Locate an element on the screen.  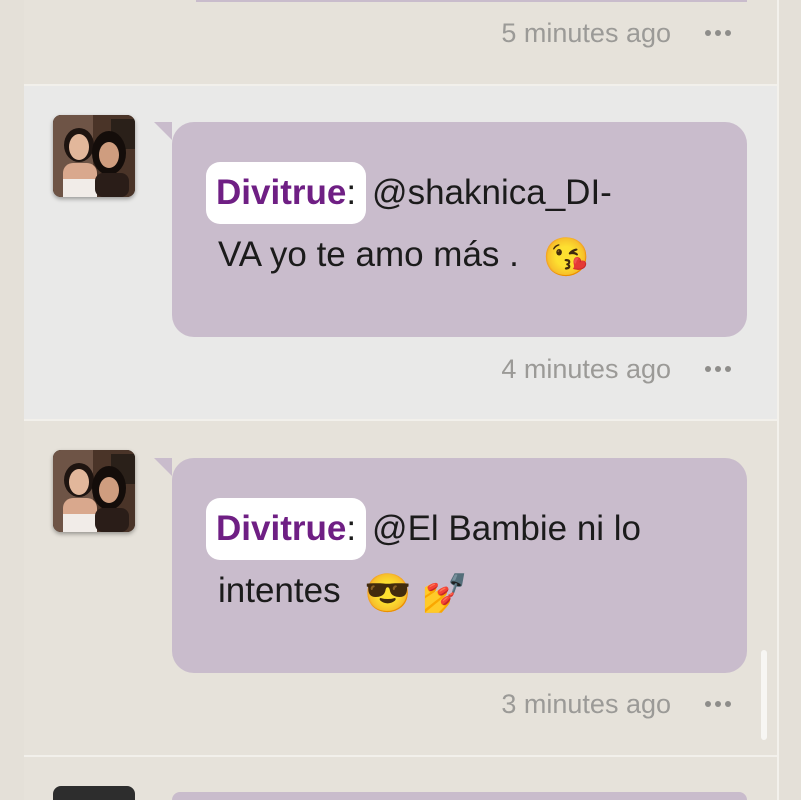
scrollbar is located at coordinates (764, 695).